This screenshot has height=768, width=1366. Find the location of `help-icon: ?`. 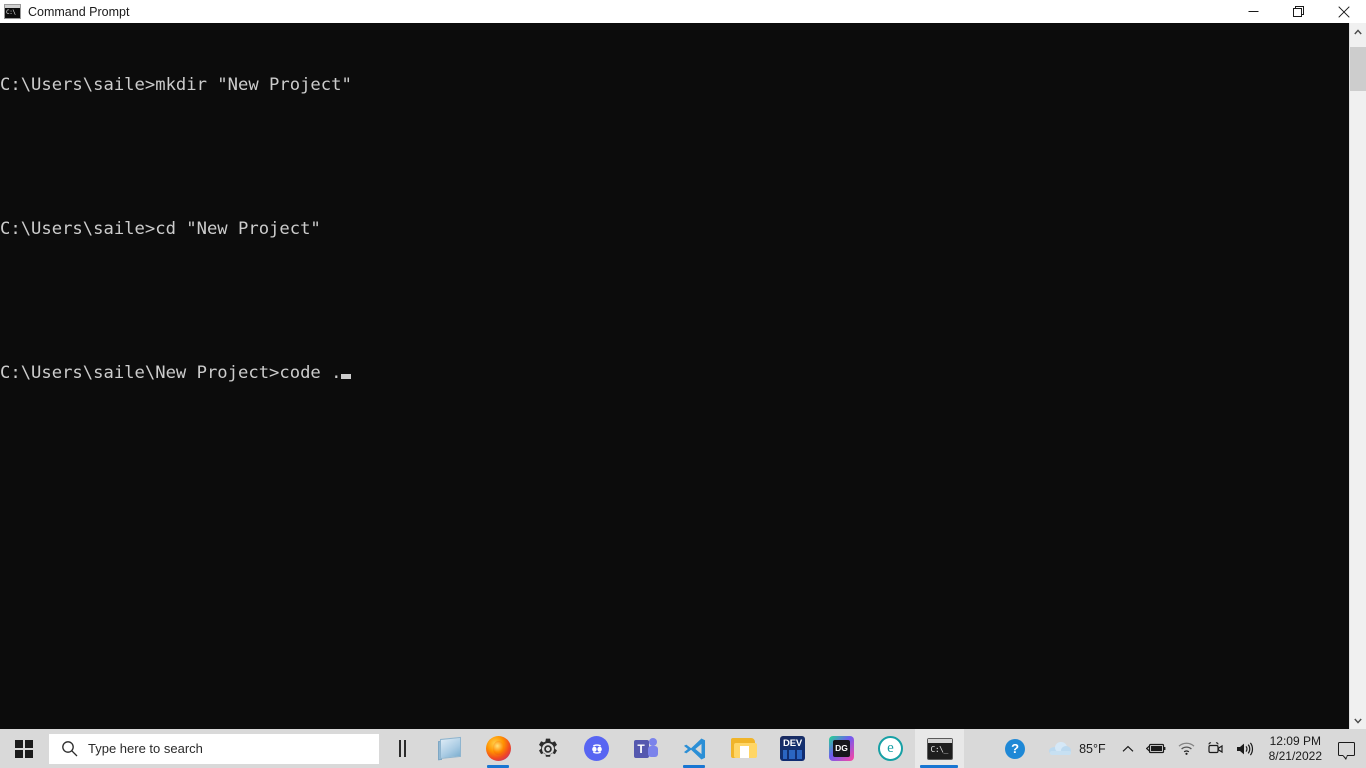

help-icon: ? is located at coordinates (1015, 748).